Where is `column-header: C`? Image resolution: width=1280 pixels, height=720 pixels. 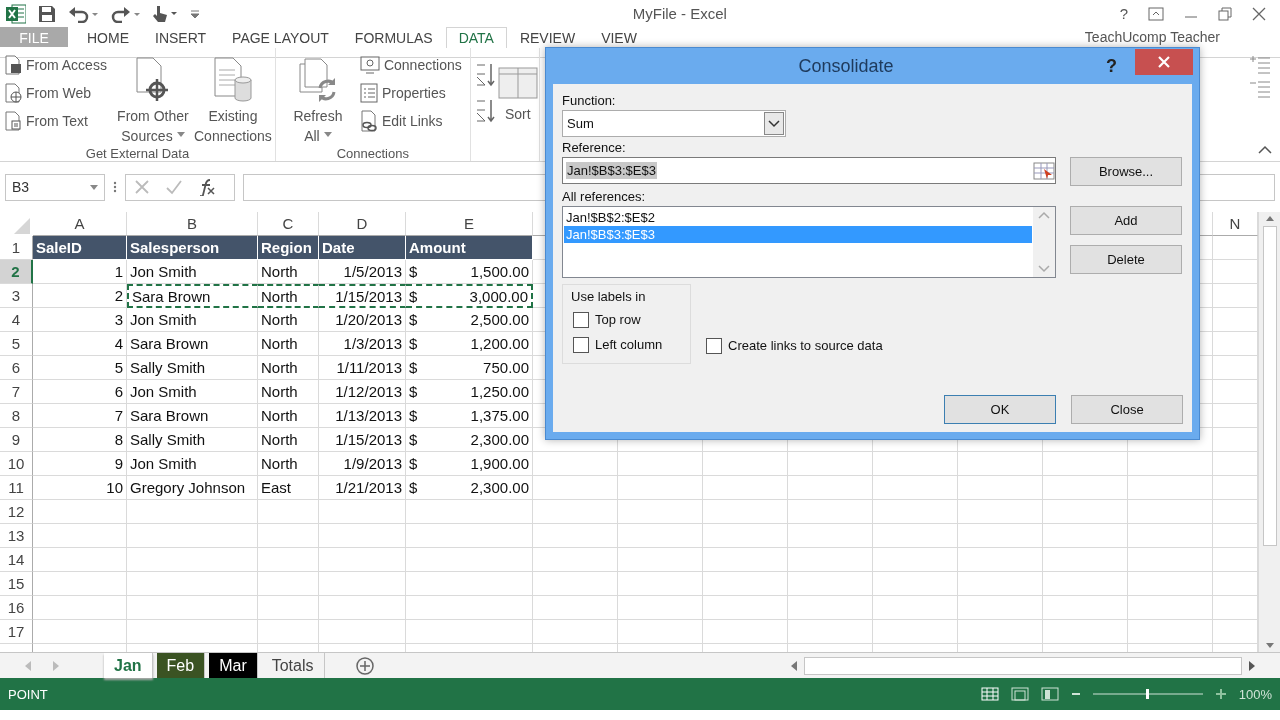 column-header: C is located at coordinates (288, 224).